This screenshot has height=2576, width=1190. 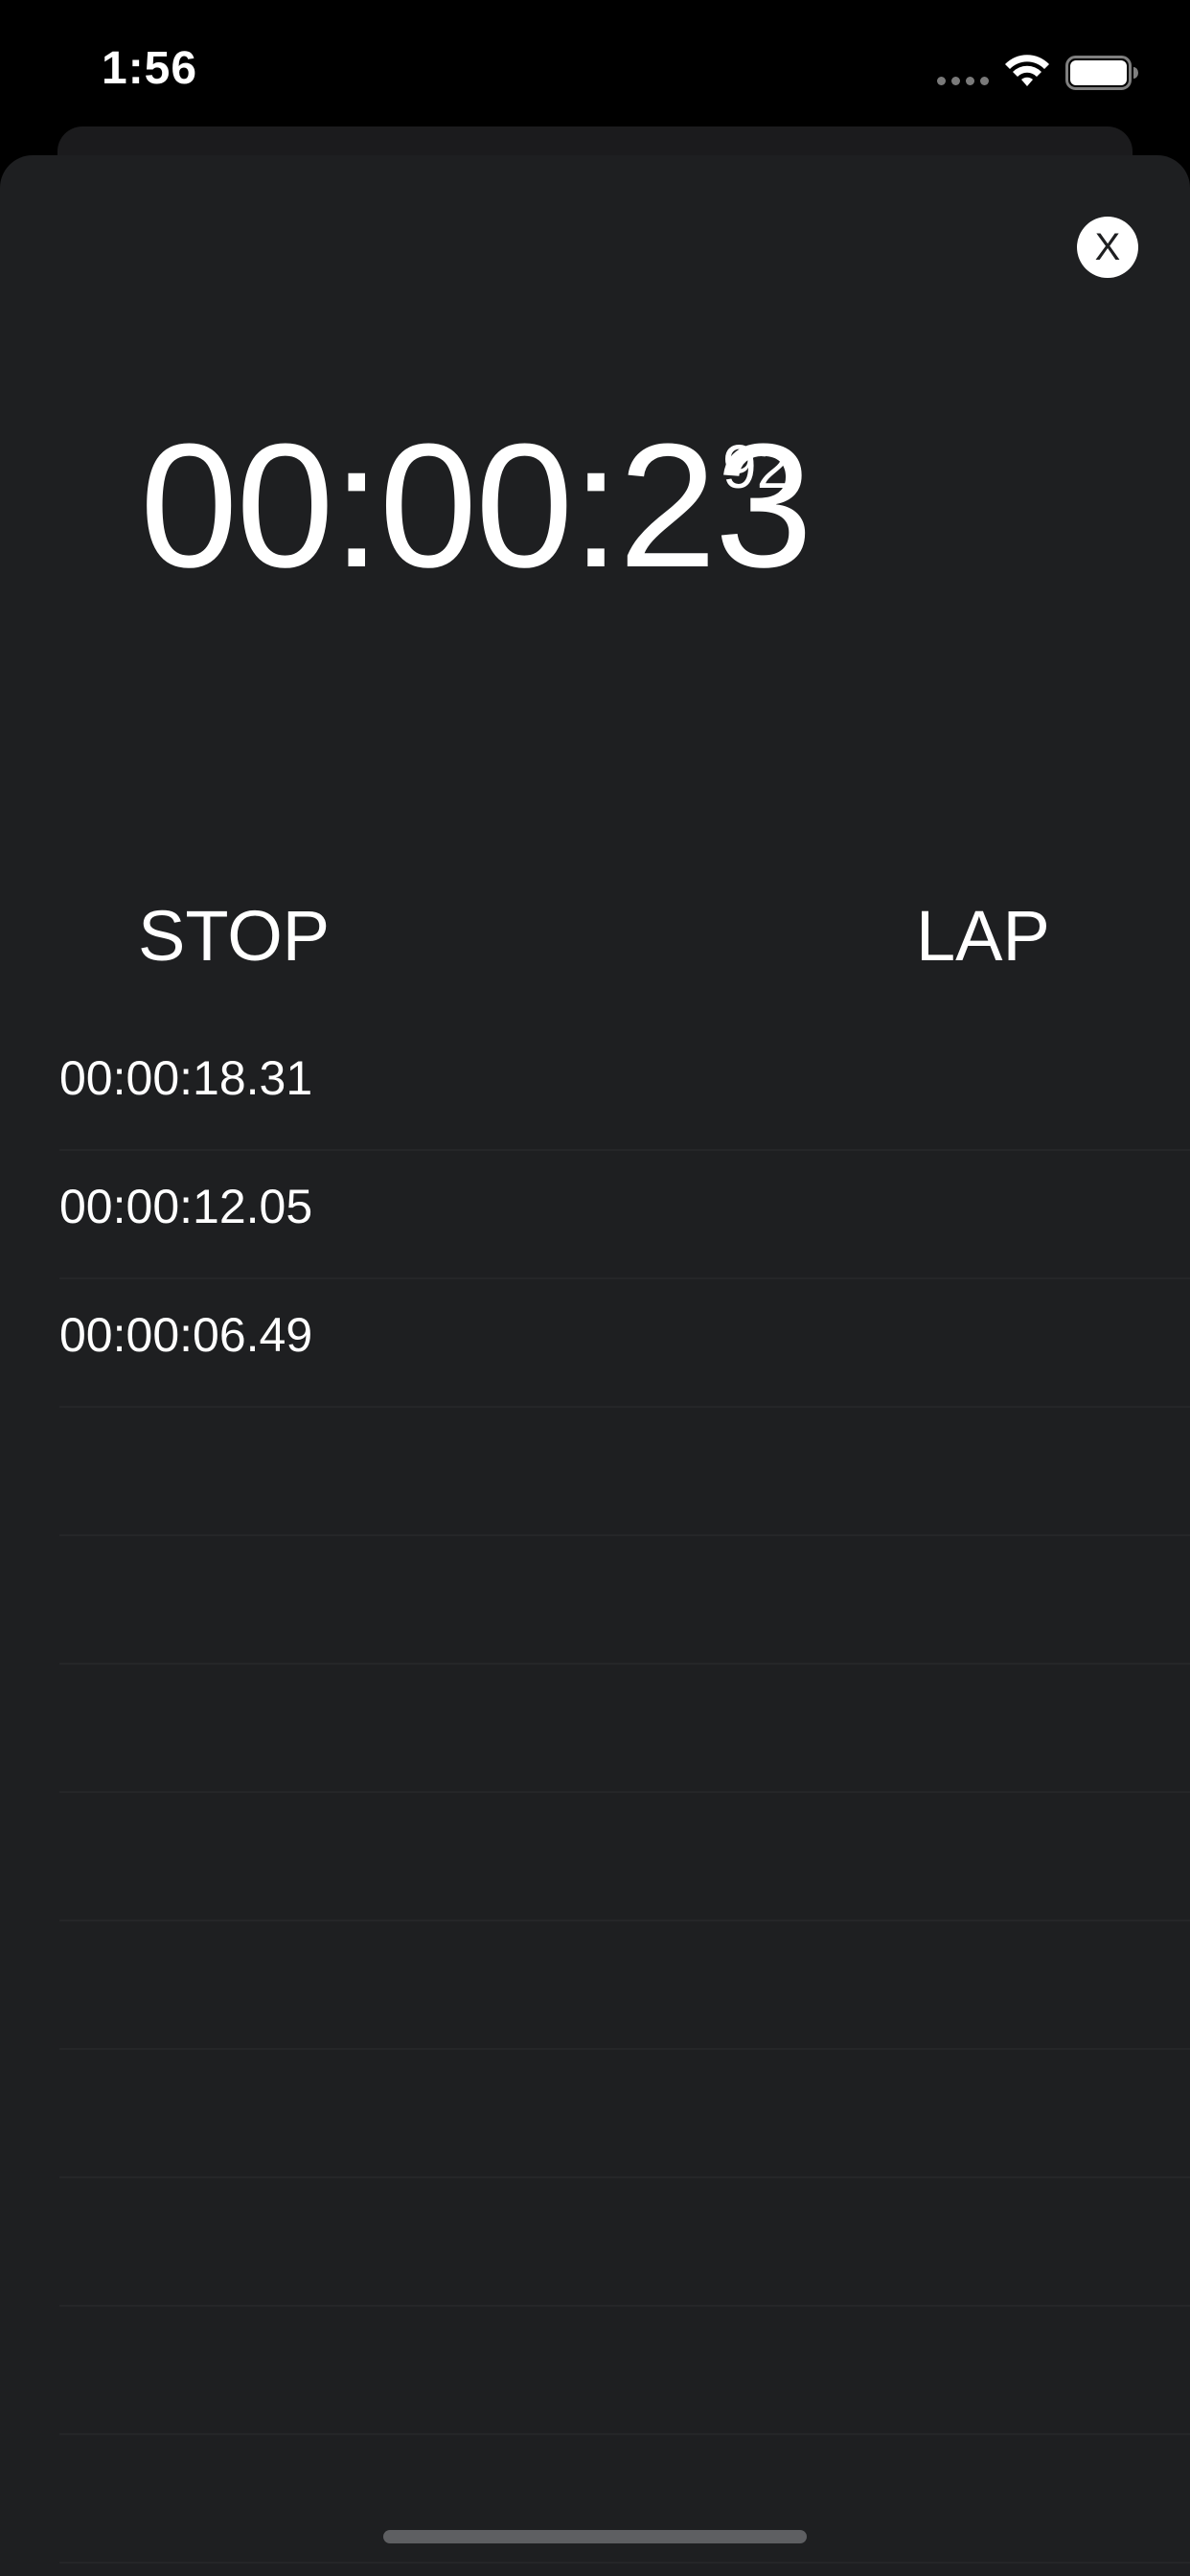 What do you see at coordinates (595, 2536) in the screenshot?
I see `home-indicator` at bounding box center [595, 2536].